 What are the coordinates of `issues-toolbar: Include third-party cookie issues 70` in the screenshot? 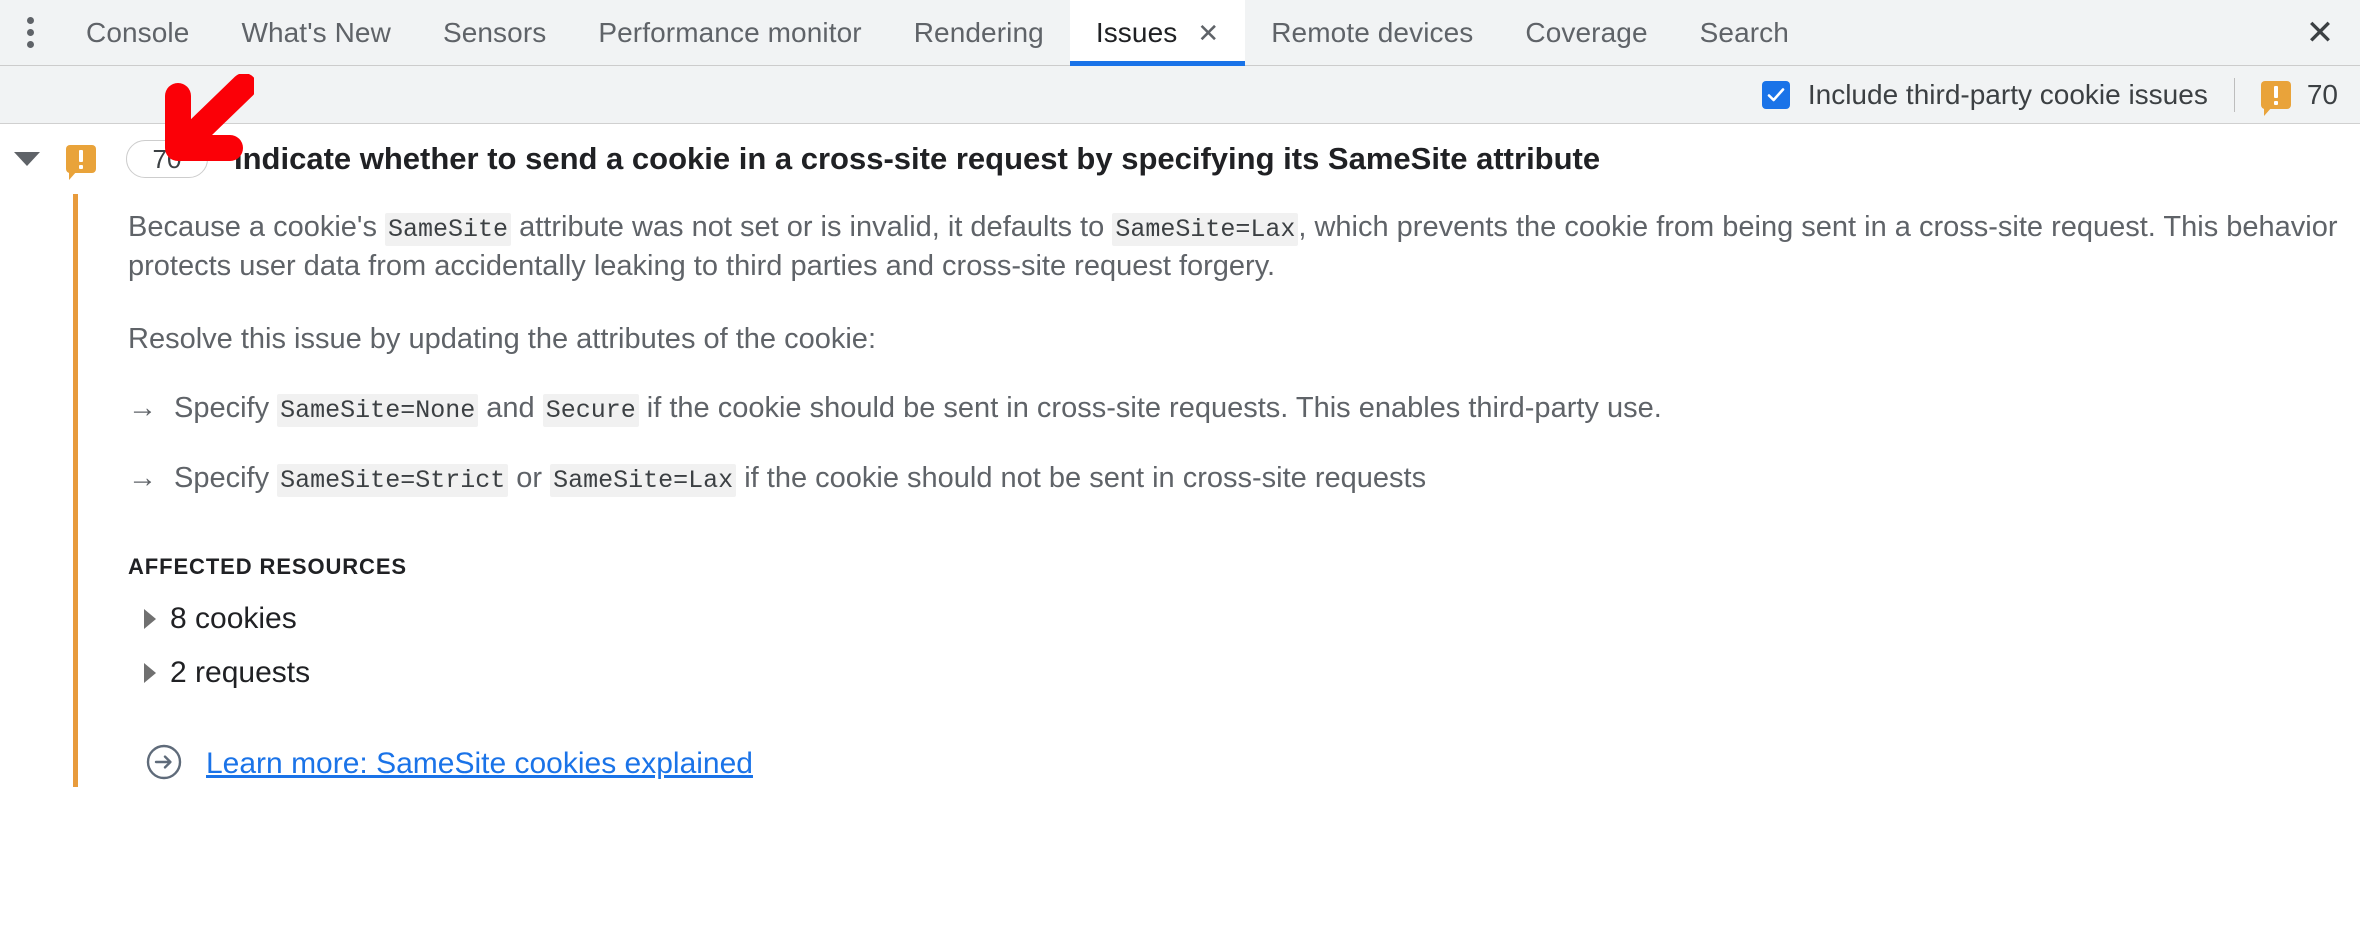 It's located at (1180, 95).